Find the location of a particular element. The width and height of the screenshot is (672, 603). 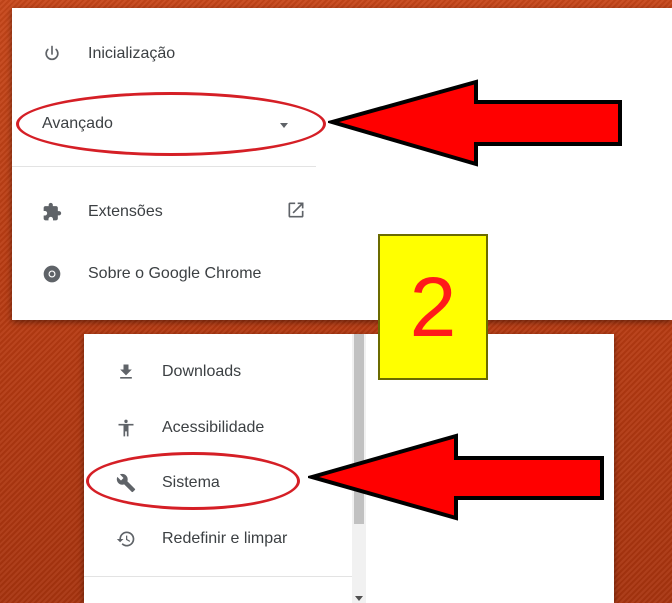

menu-item-sobre-chrome: Sobre o Google Chrome is located at coordinates (150, 274).